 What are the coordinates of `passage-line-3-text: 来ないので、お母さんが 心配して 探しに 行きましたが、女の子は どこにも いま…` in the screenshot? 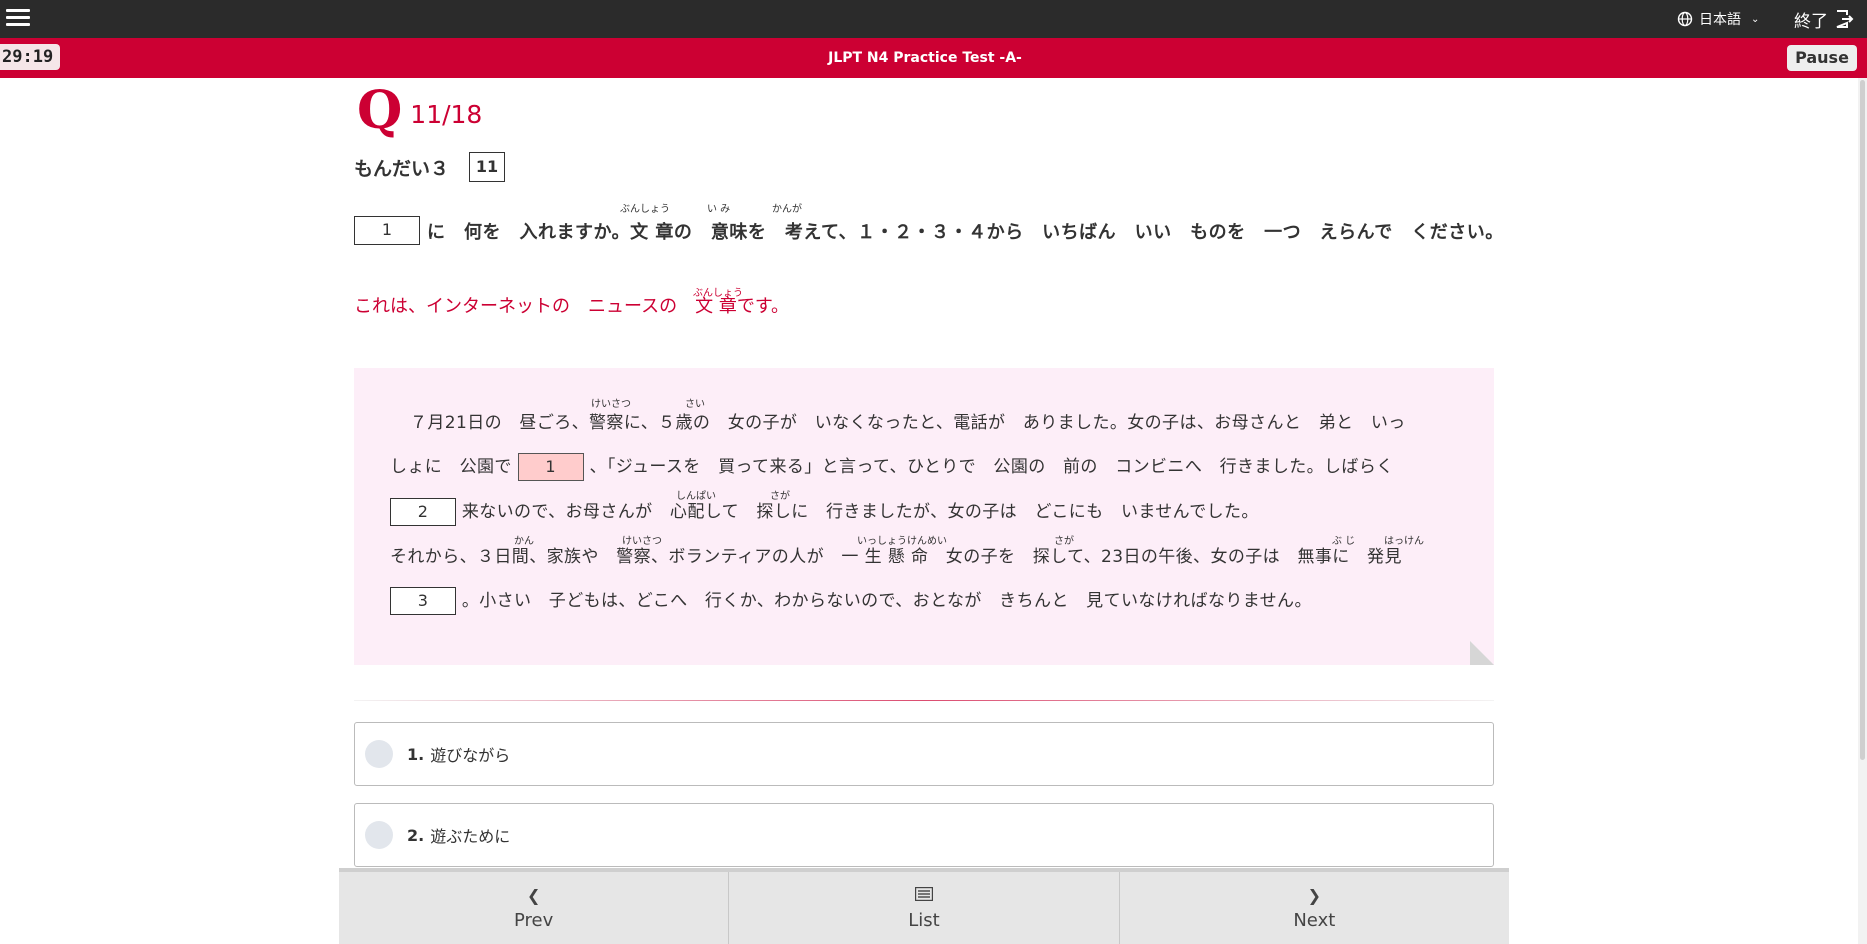 It's located at (860, 512).